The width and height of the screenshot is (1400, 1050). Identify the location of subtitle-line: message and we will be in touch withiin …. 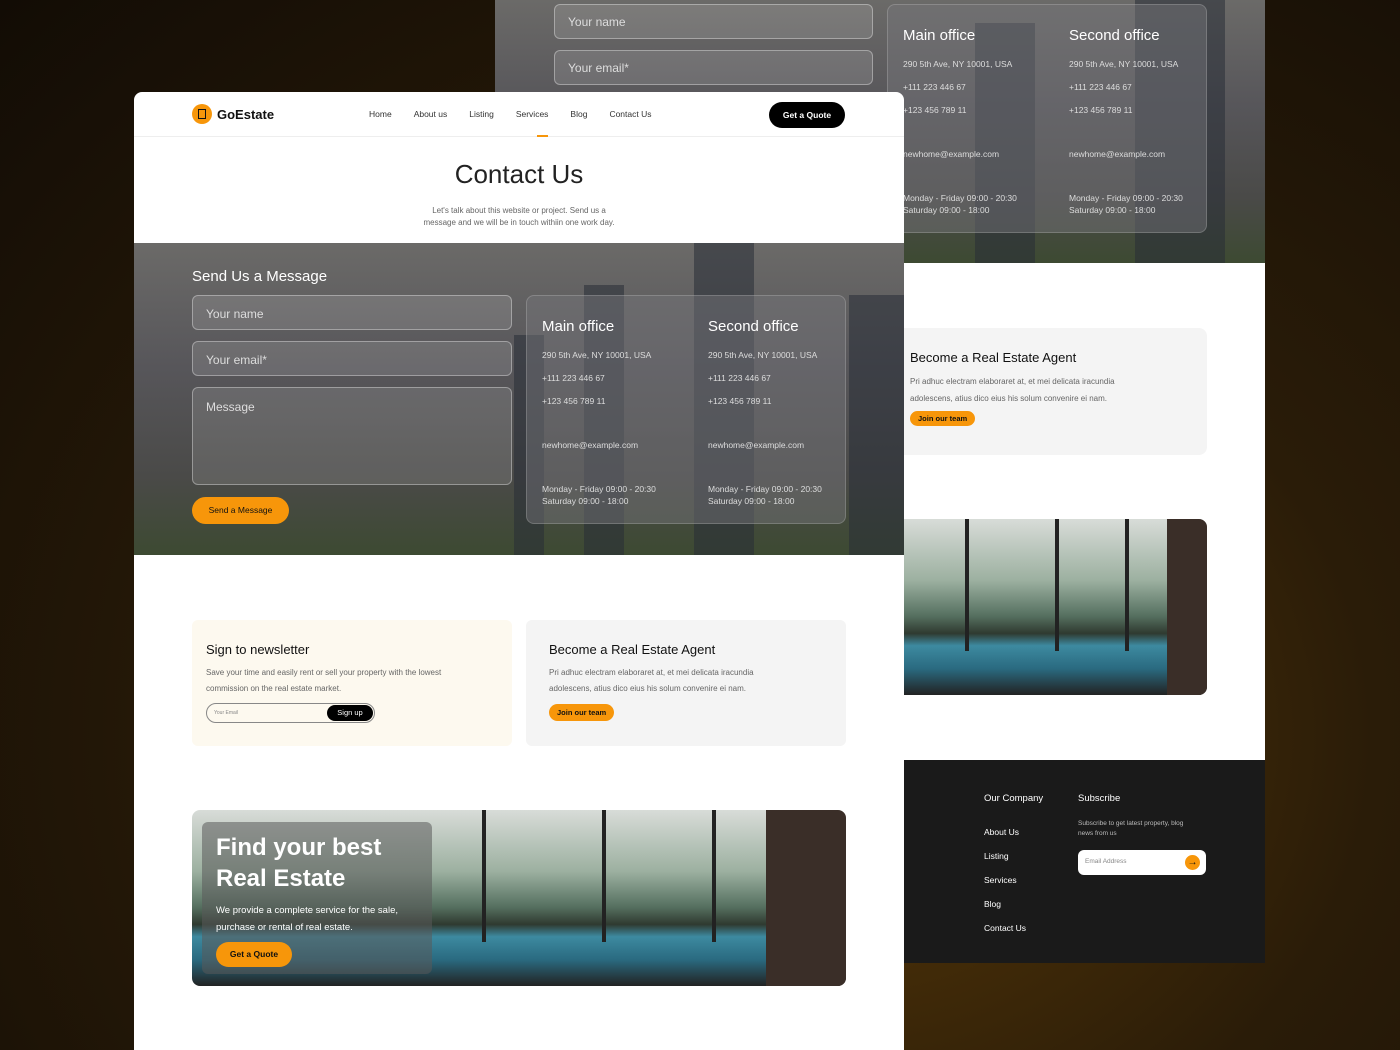
(519, 222).